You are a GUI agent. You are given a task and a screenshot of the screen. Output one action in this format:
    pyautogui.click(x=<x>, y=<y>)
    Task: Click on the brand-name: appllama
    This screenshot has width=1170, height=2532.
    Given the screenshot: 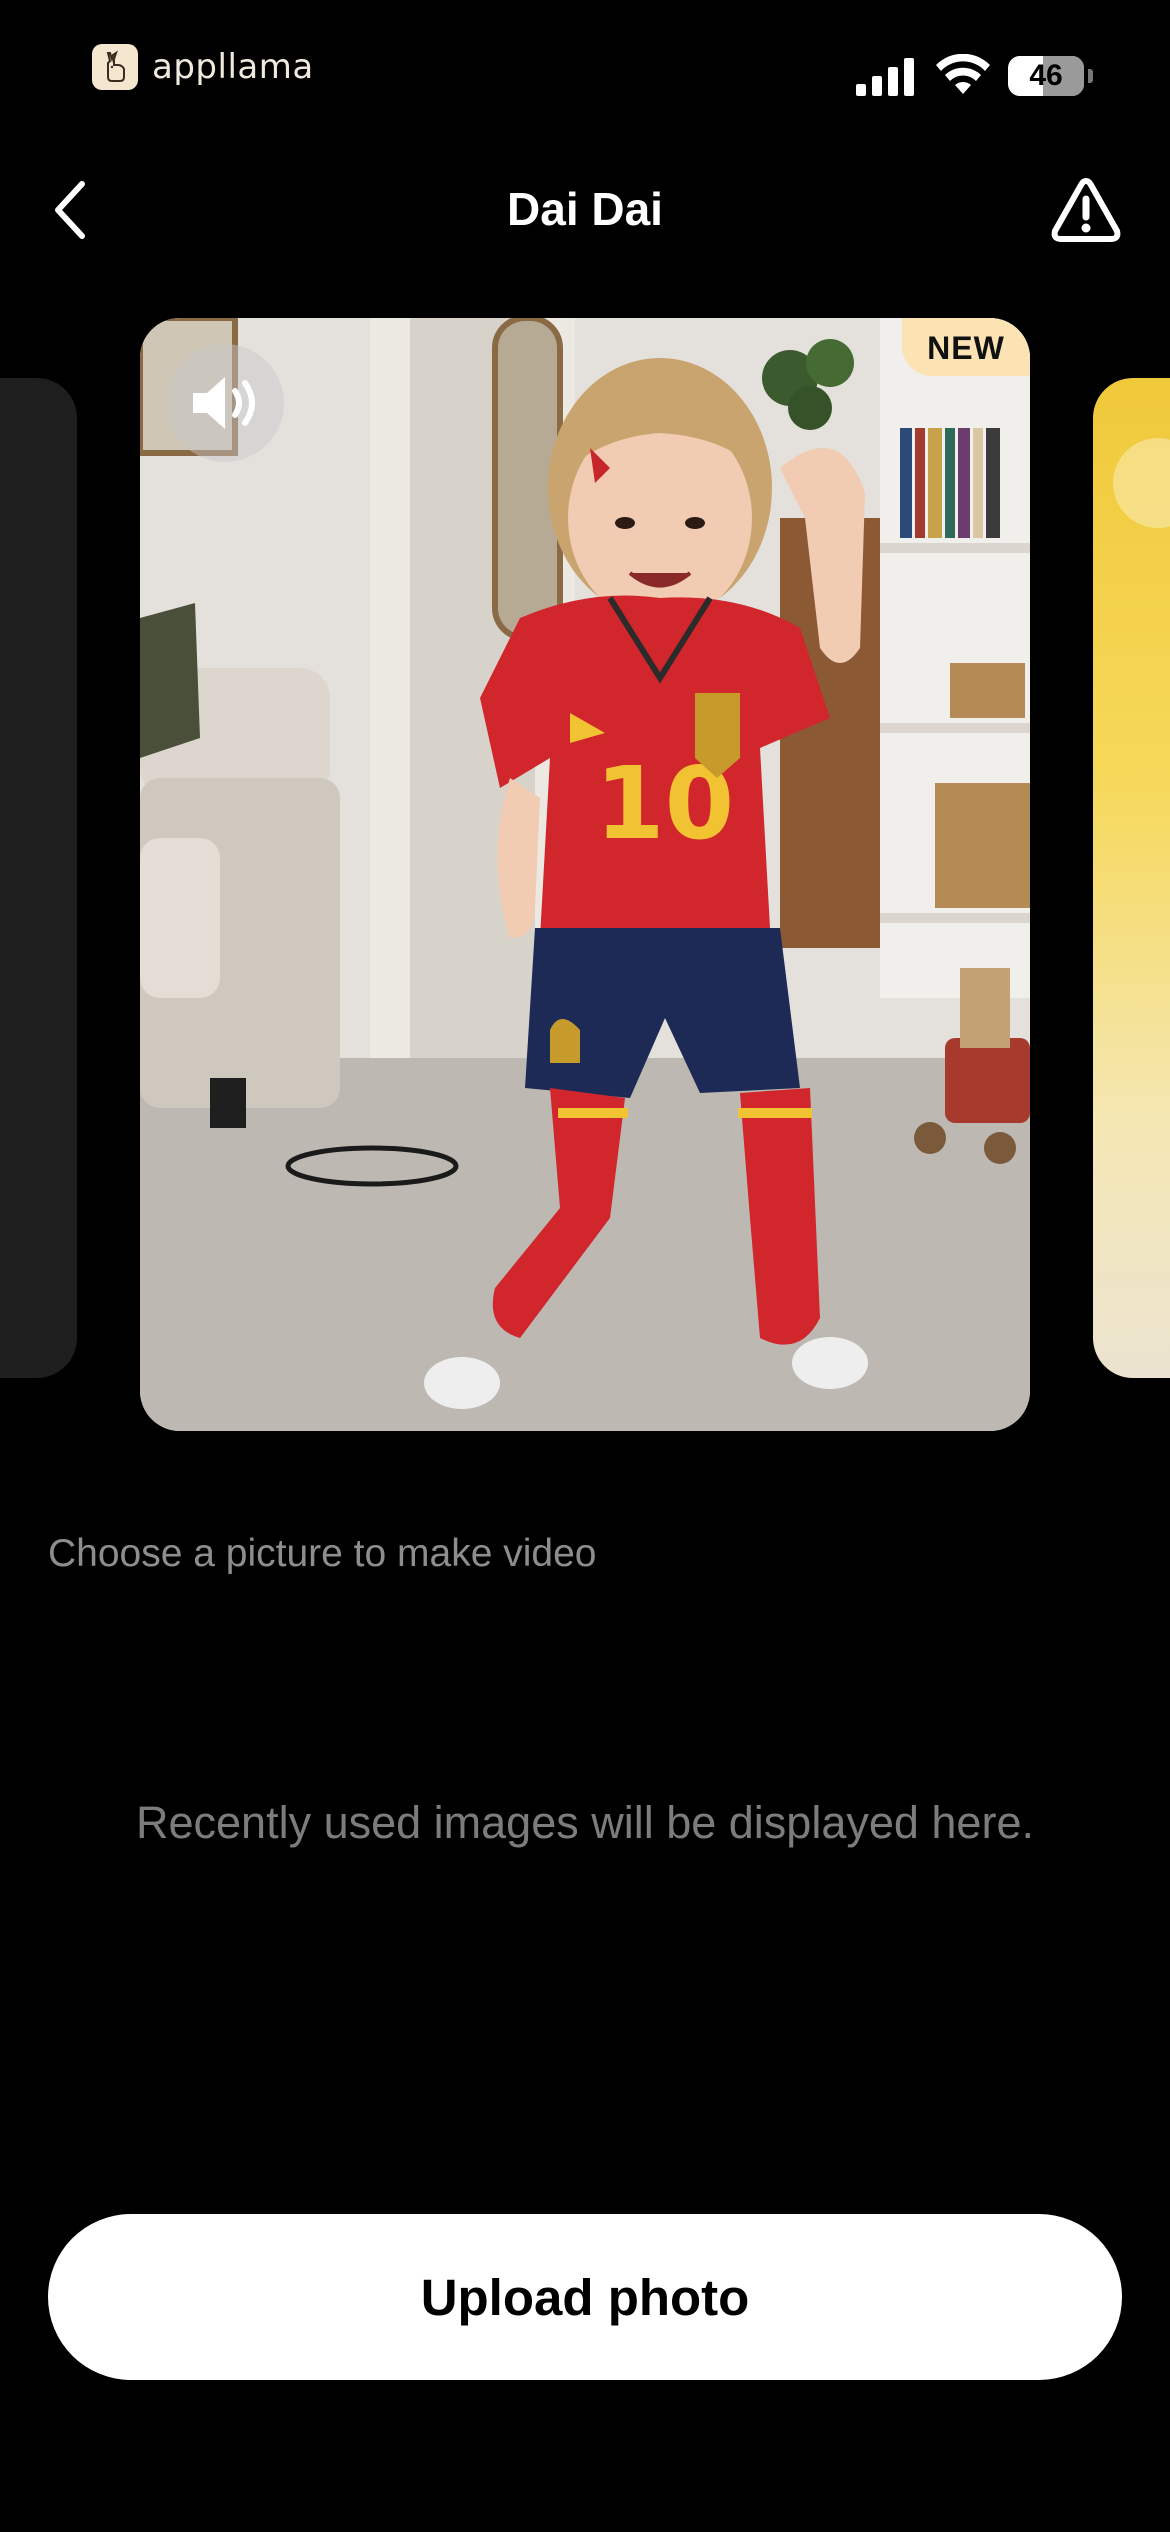 What is the action you would take?
    pyautogui.click(x=233, y=67)
    